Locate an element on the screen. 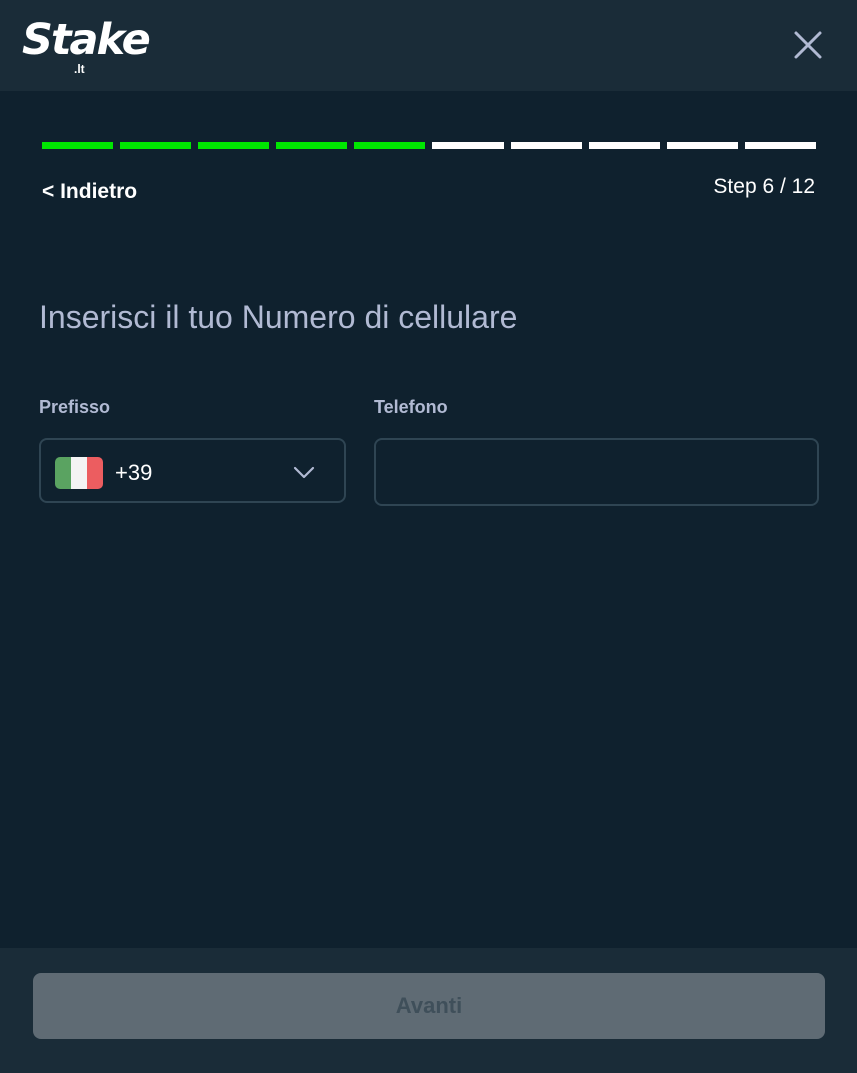 Image resolution: width=857 pixels, height=1073 pixels. close-icon is located at coordinates (808, 45).